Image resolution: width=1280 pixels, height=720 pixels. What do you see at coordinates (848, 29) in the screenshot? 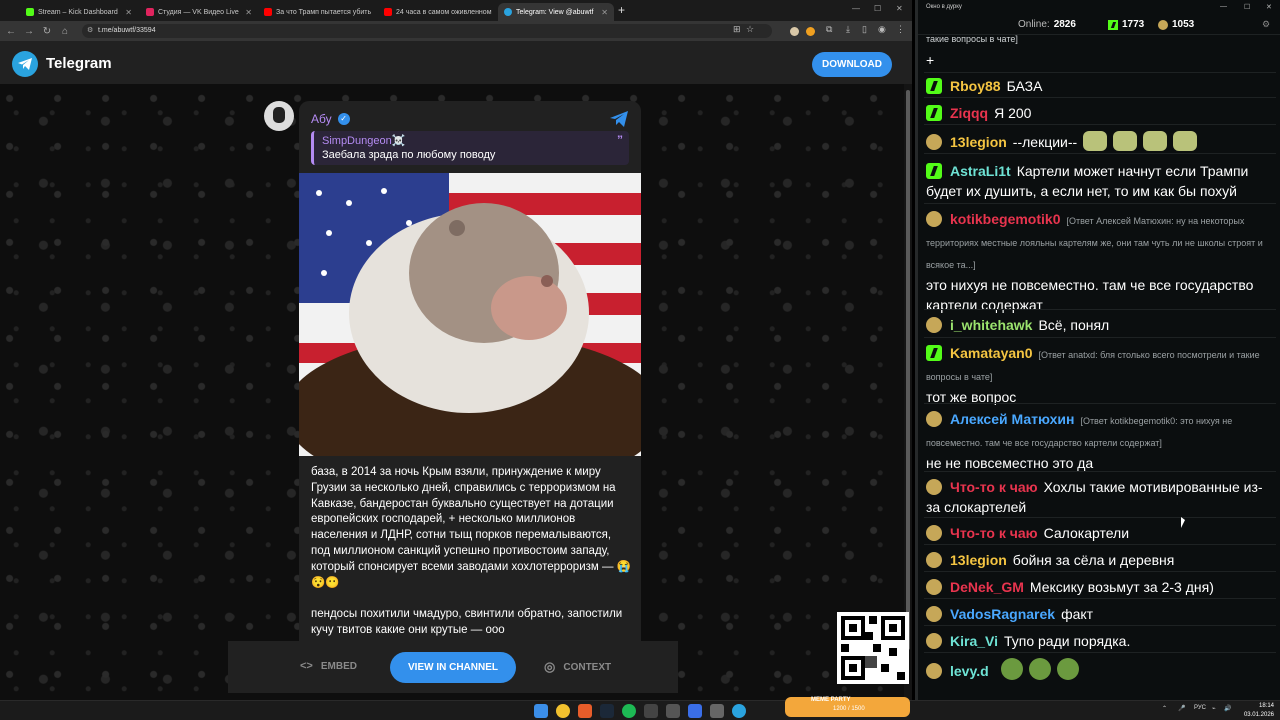
I see `download-icon: ⤓` at bounding box center [848, 29].